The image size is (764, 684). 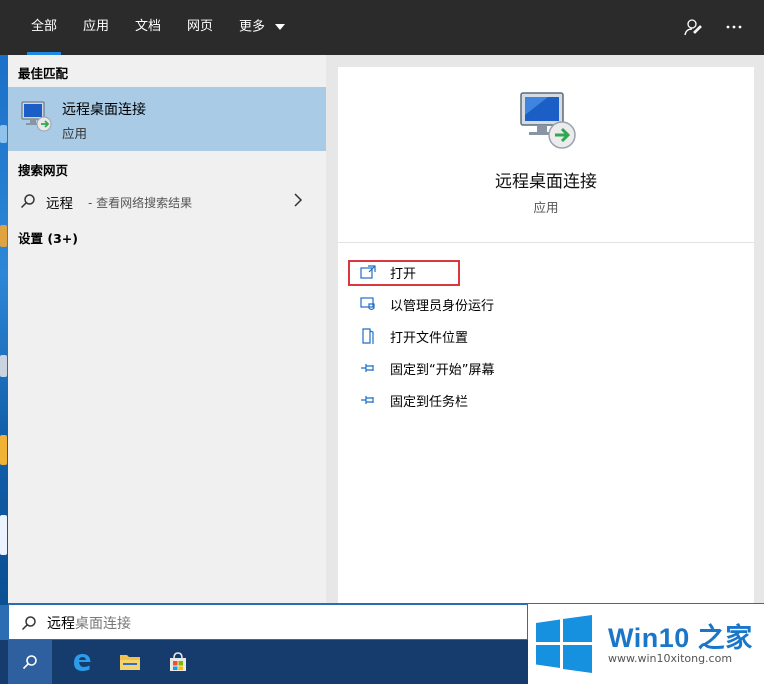 I want to click on app-title: 远程桌面连接, so click(x=546, y=182).